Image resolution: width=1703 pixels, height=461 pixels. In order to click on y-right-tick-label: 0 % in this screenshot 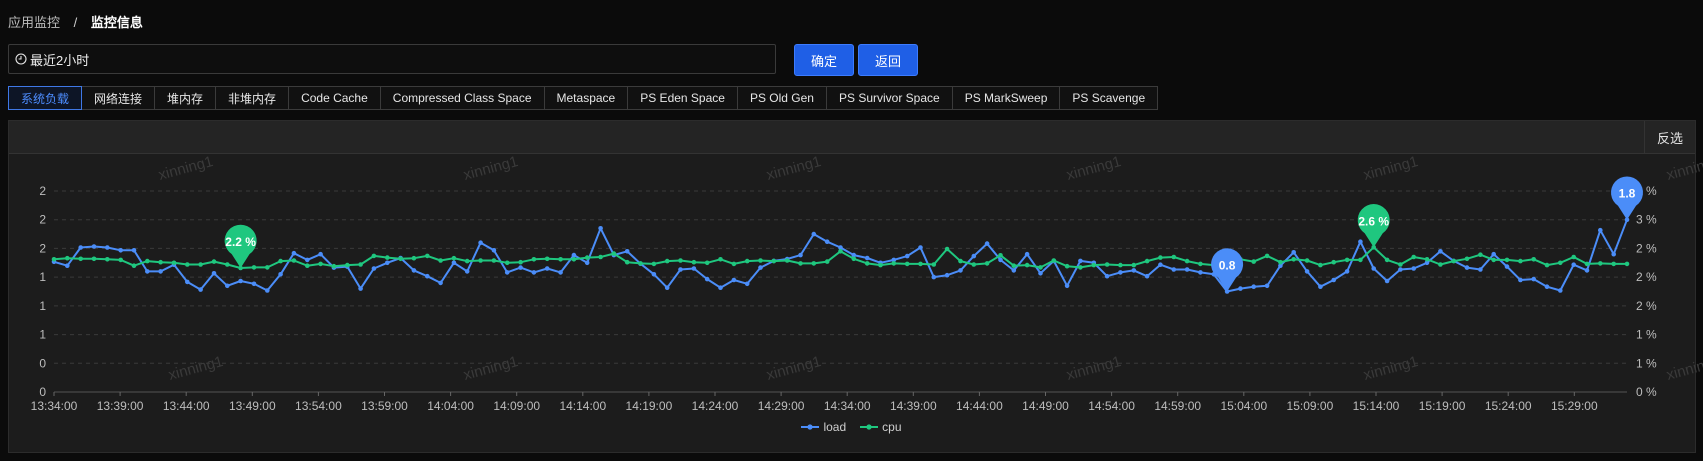, I will do `click(1646, 392)`.